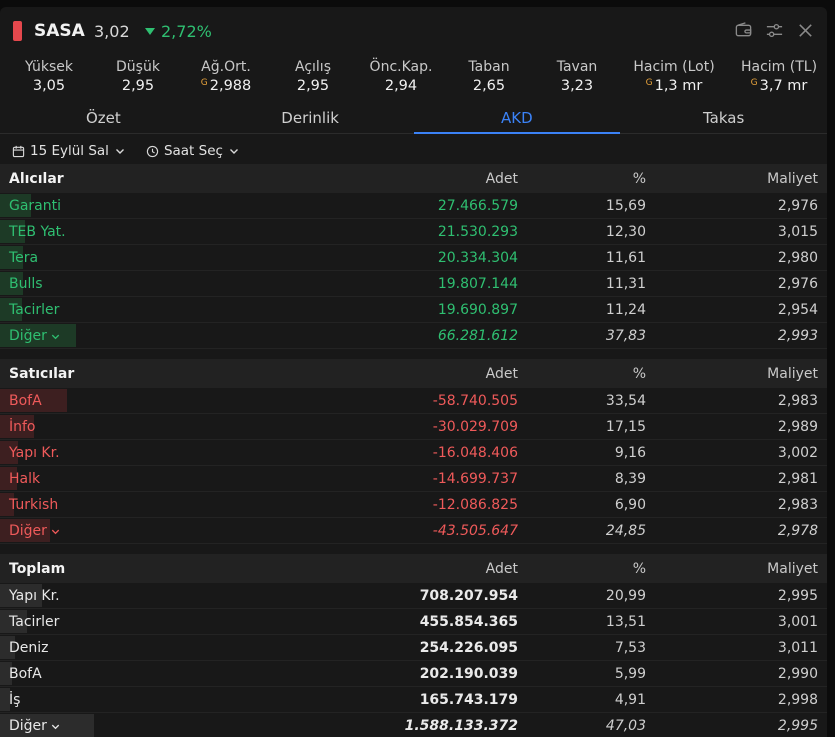 Image resolution: width=835 pixels, height=737 pixels. What do you see at coordinates (100, 700) in the screenshot?
I see `broker-name: İş` at bounding box center [100, 700].